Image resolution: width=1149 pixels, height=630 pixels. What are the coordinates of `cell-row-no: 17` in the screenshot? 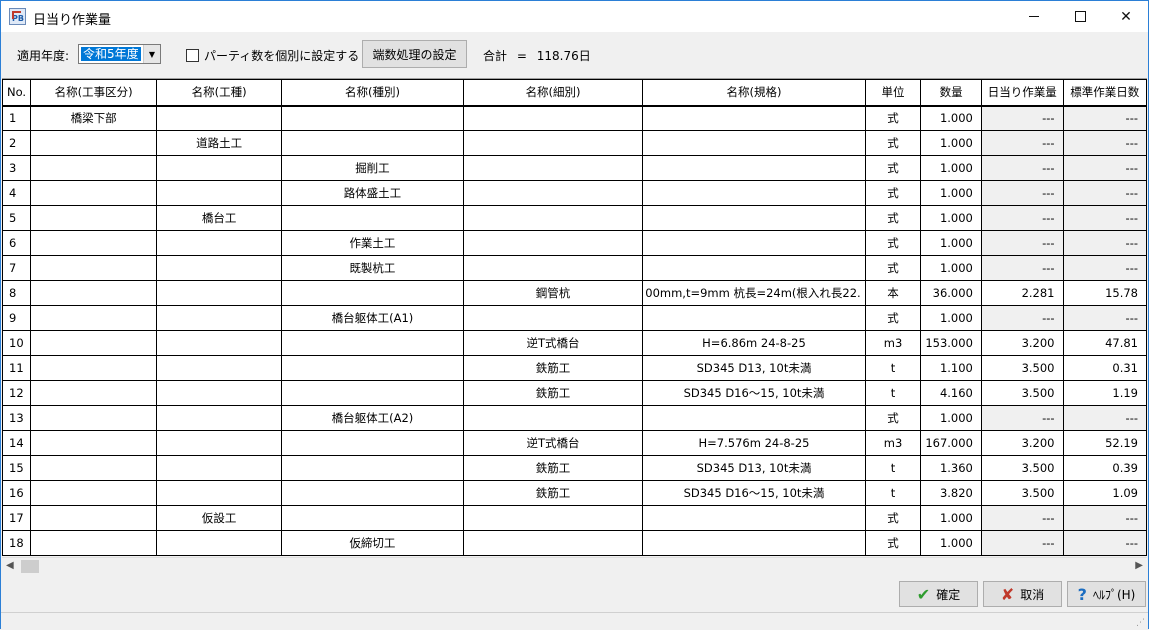 It's located at (17, 518).